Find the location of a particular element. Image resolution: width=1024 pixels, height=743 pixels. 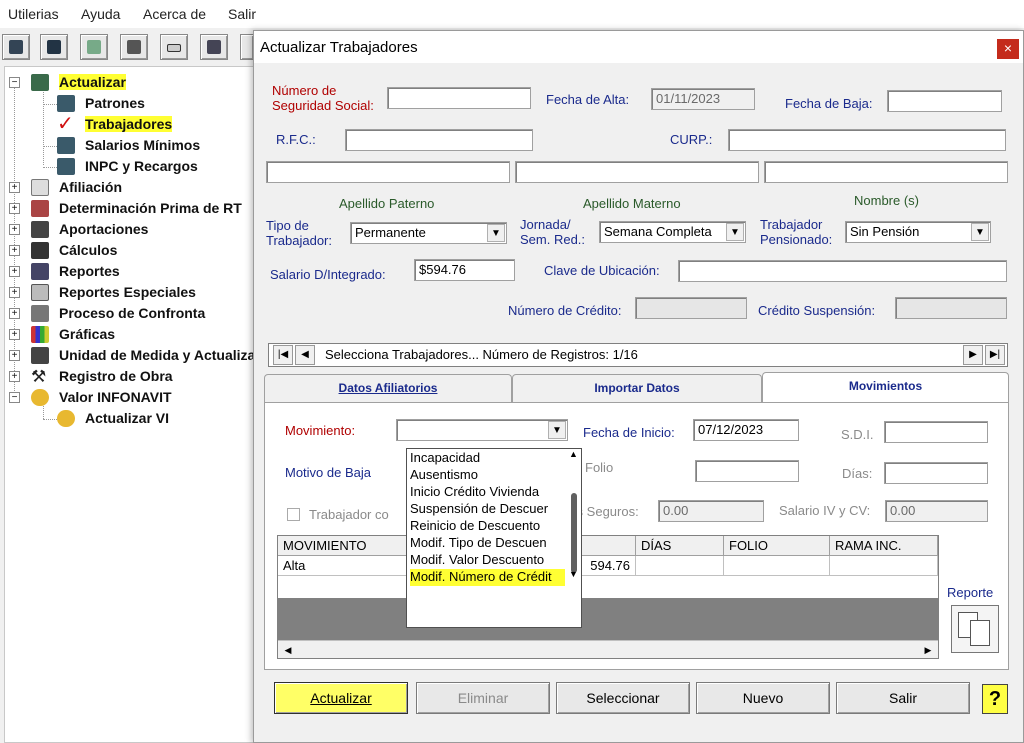

rfc-field is located at coordinates (439, 140).